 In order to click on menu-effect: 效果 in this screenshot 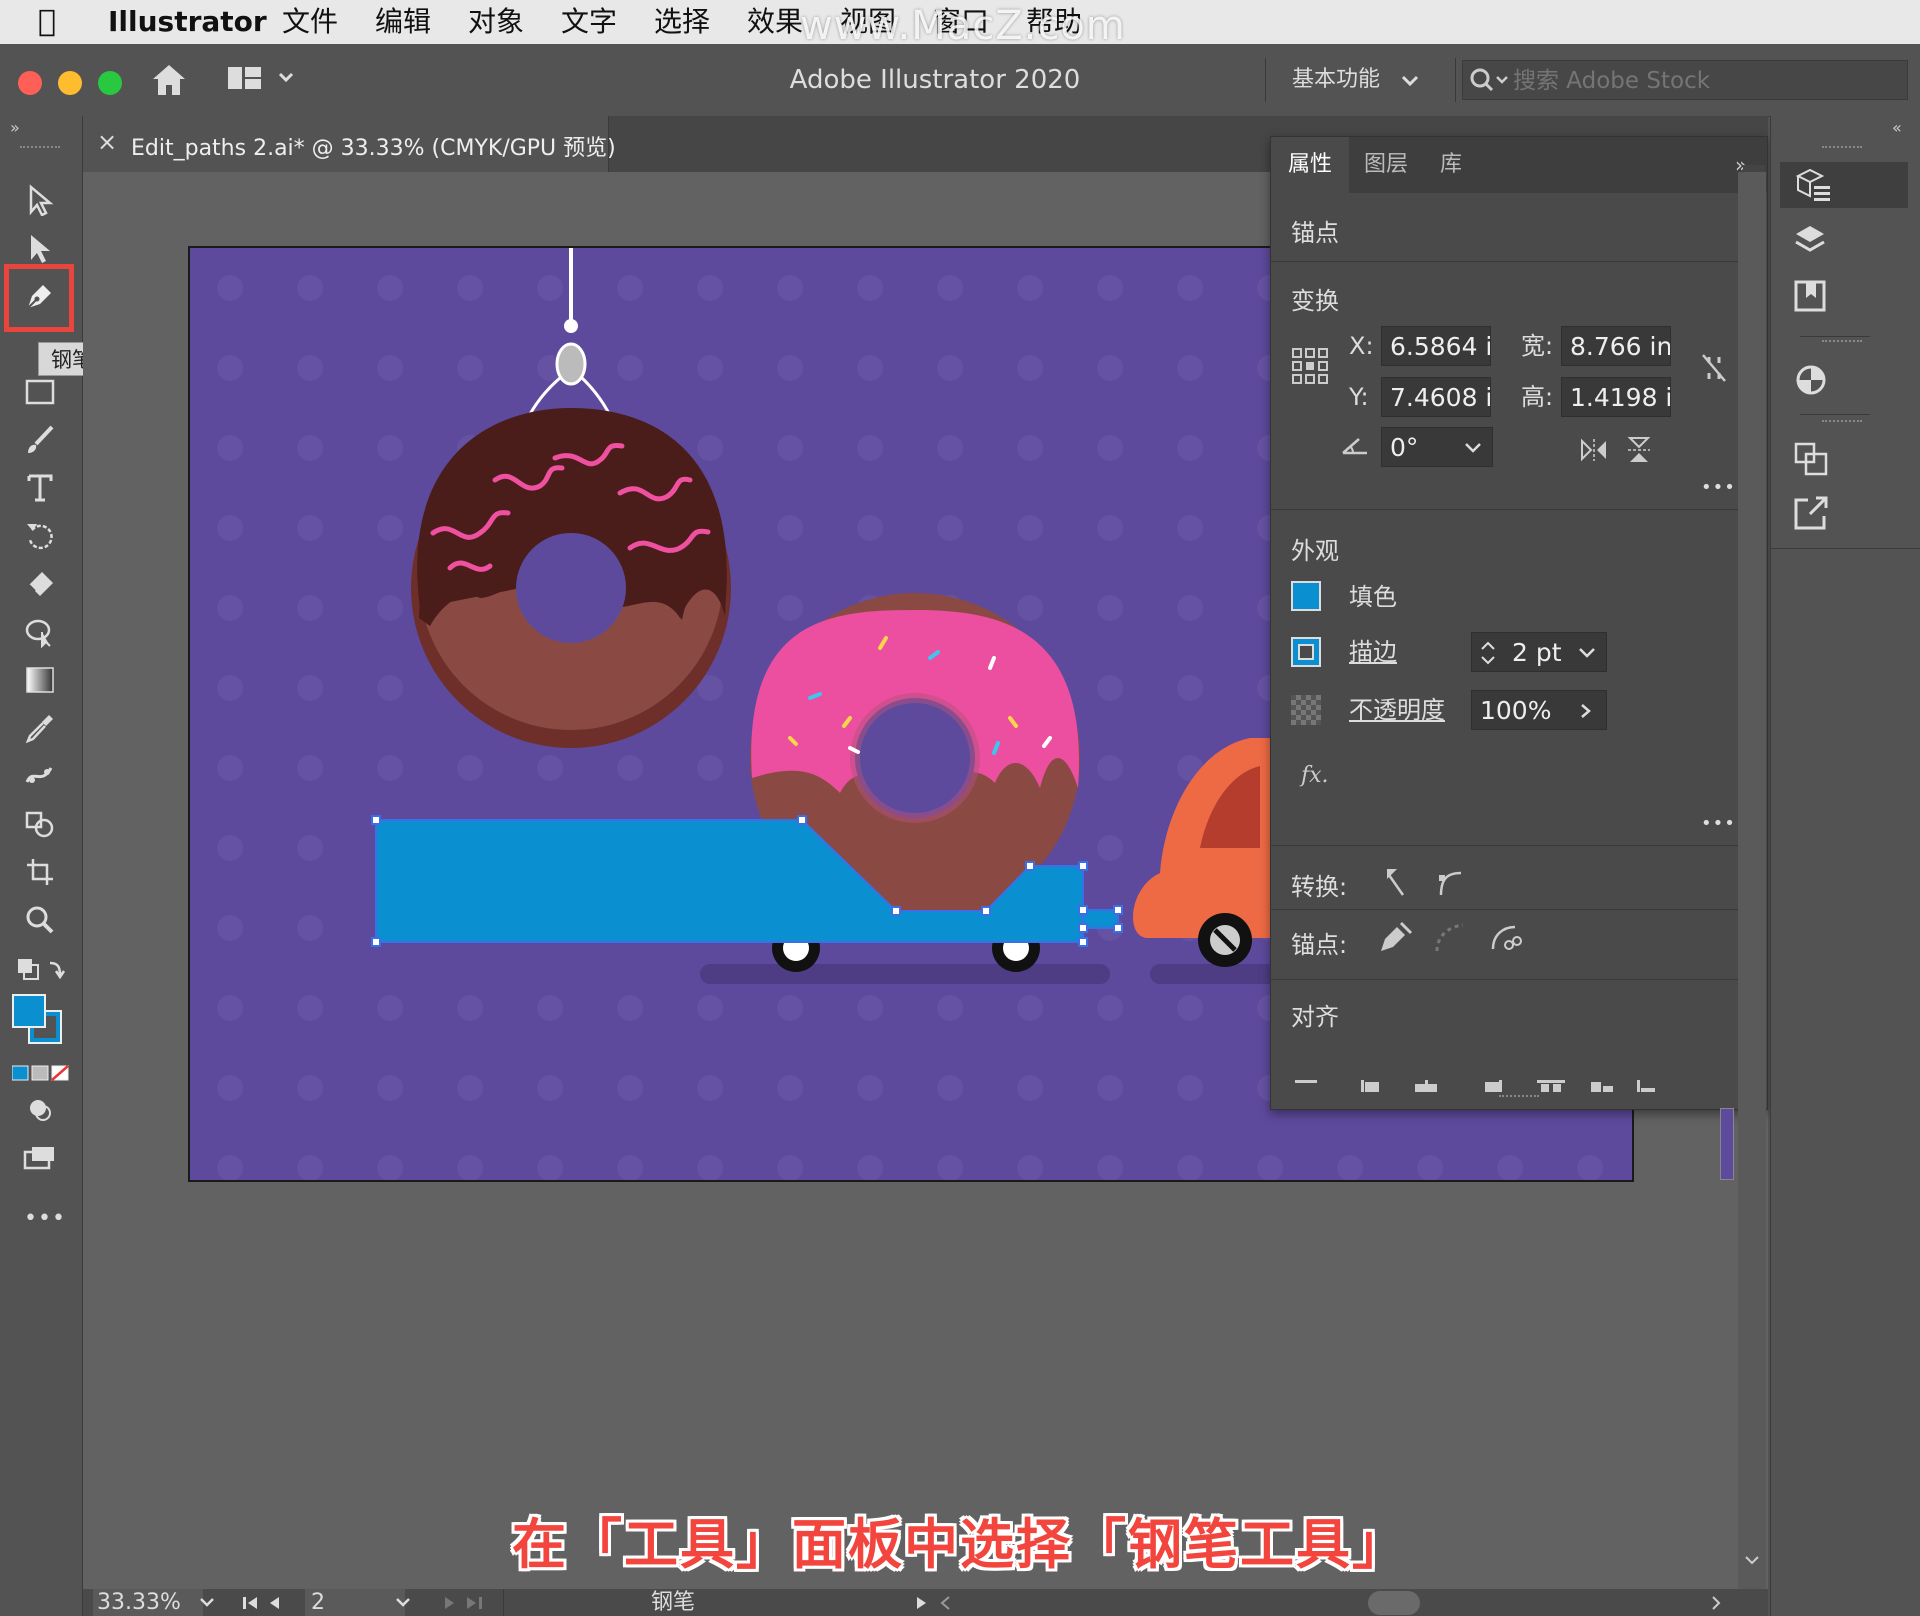, I will do `click(775, 22)`.